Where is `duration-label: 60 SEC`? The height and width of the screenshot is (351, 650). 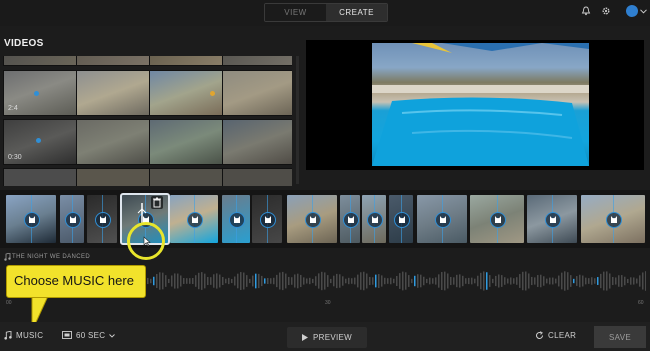
duration-label: 60 SEC is located at coordinates (91, 335).